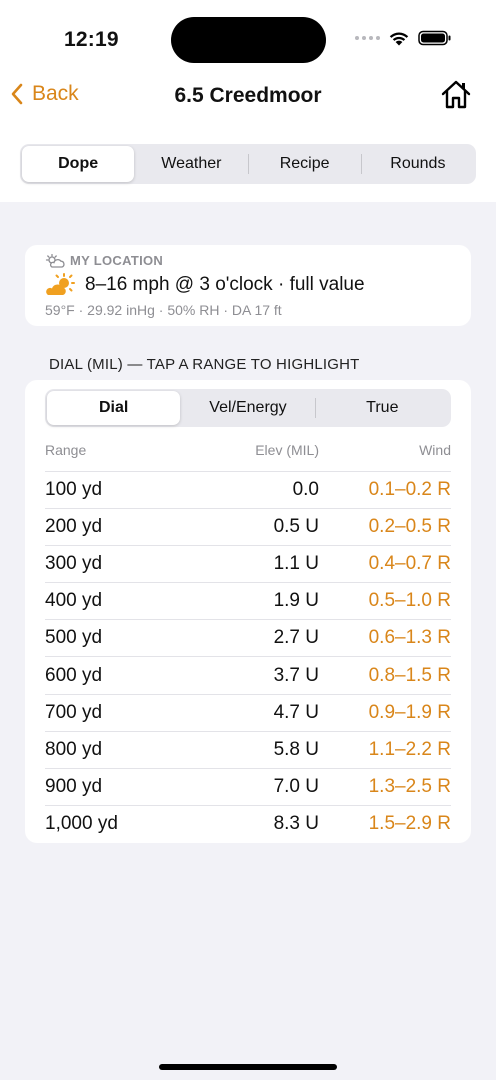 The height and width of the screenshot is (1080, 496). What do you see at coordinates (305, 490) in the screenshot?
I see `elev-cell: 0.0` at bounding box center [305, 490].